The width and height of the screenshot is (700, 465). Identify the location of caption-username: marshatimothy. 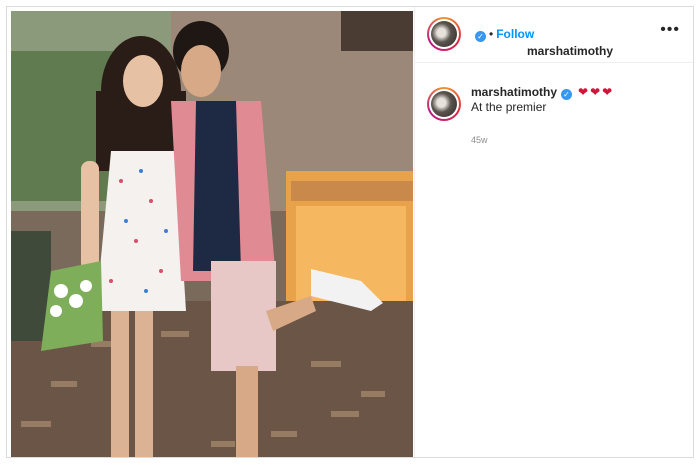
(514, 92).